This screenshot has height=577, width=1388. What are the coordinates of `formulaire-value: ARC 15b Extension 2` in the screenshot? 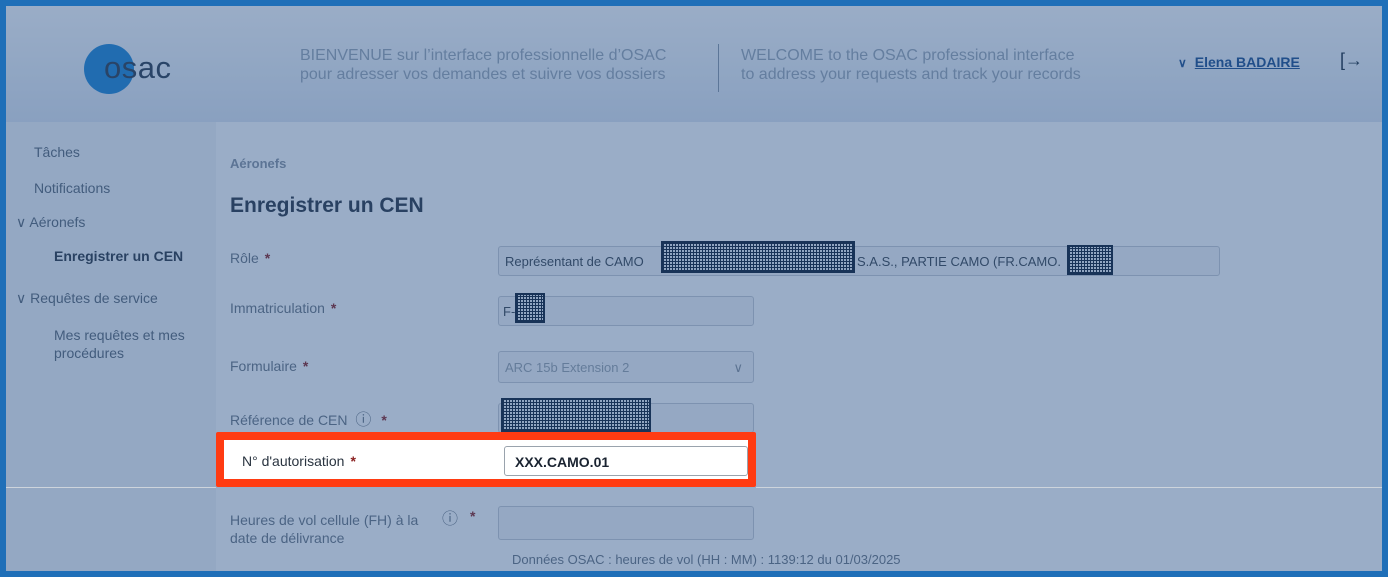 It's located at (567, 367).